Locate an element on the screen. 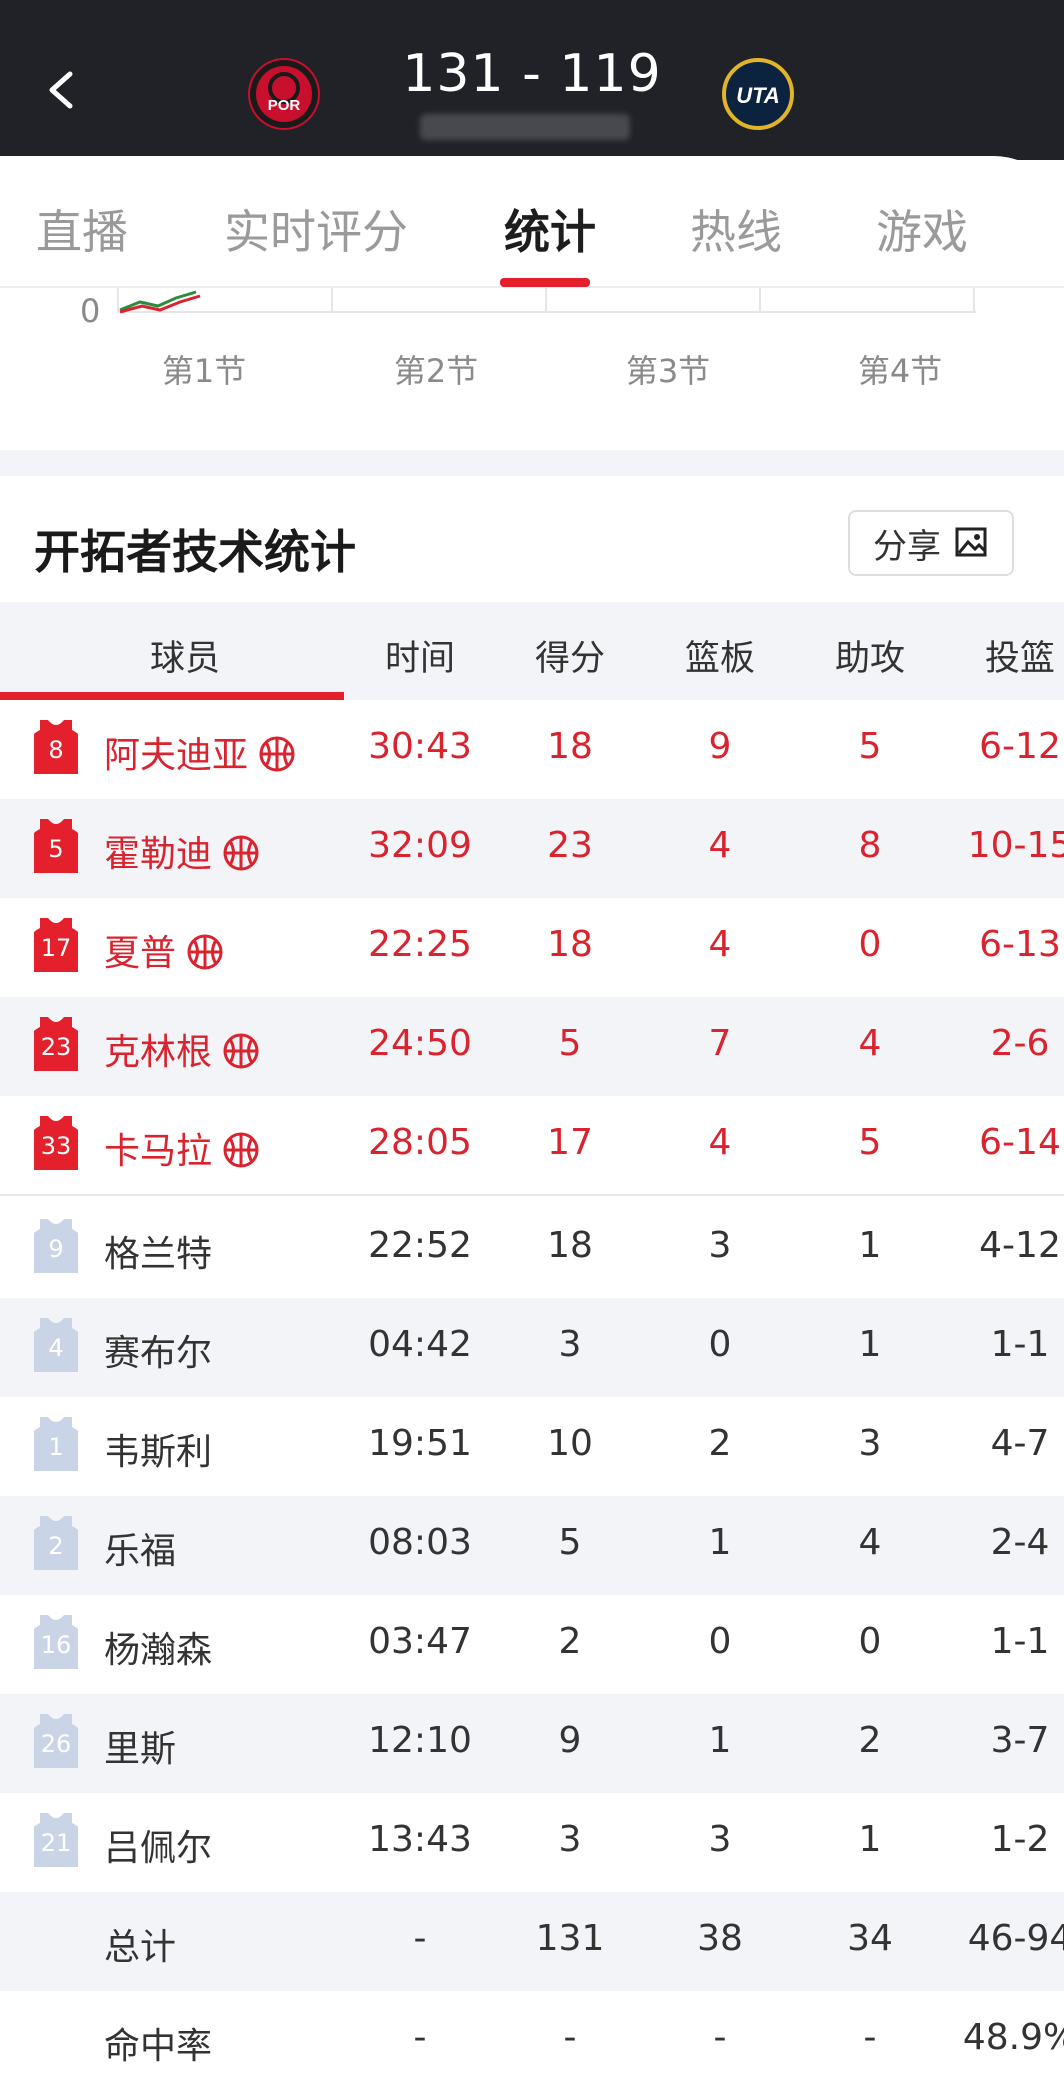 Image resolution: width=1064 pixels, height=2090 pixels. player-name: 卡马拉 is located at coordinates (182, 1148).